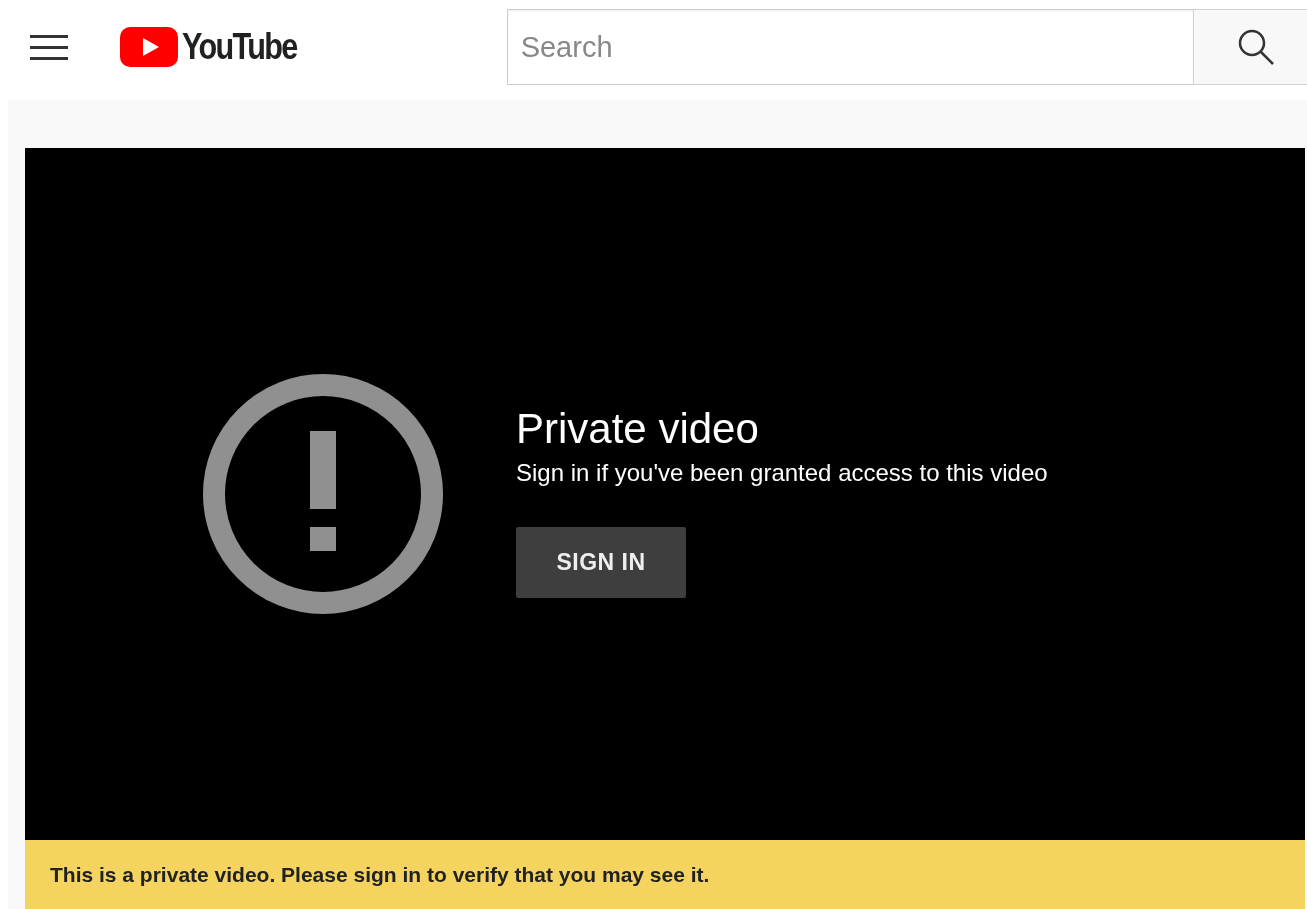 The image size is (1307, 909). What do you see at coordinates (323, 494) in the screenshot?
I see `exclamation-circle-icon` at bounding box center [323, 494].